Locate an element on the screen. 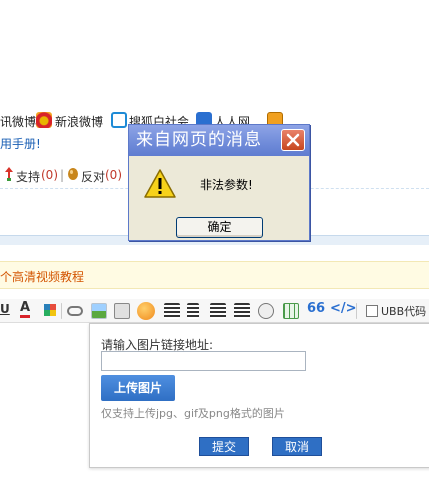 The image size is (429, 503). upload-format-note: 仅支持上传jpg、gif及png格式的图片 is located at coordinates (193, 413).